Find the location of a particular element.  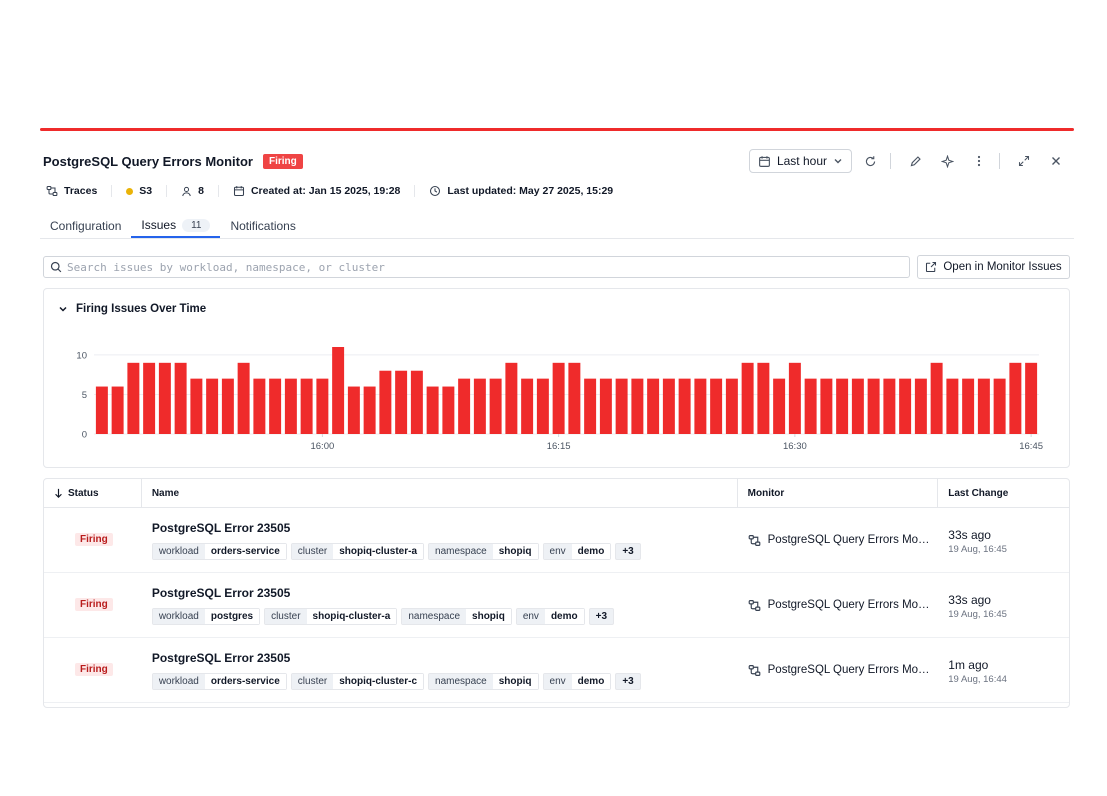

assignees-count: 8 is located at coordinates (201, 191).